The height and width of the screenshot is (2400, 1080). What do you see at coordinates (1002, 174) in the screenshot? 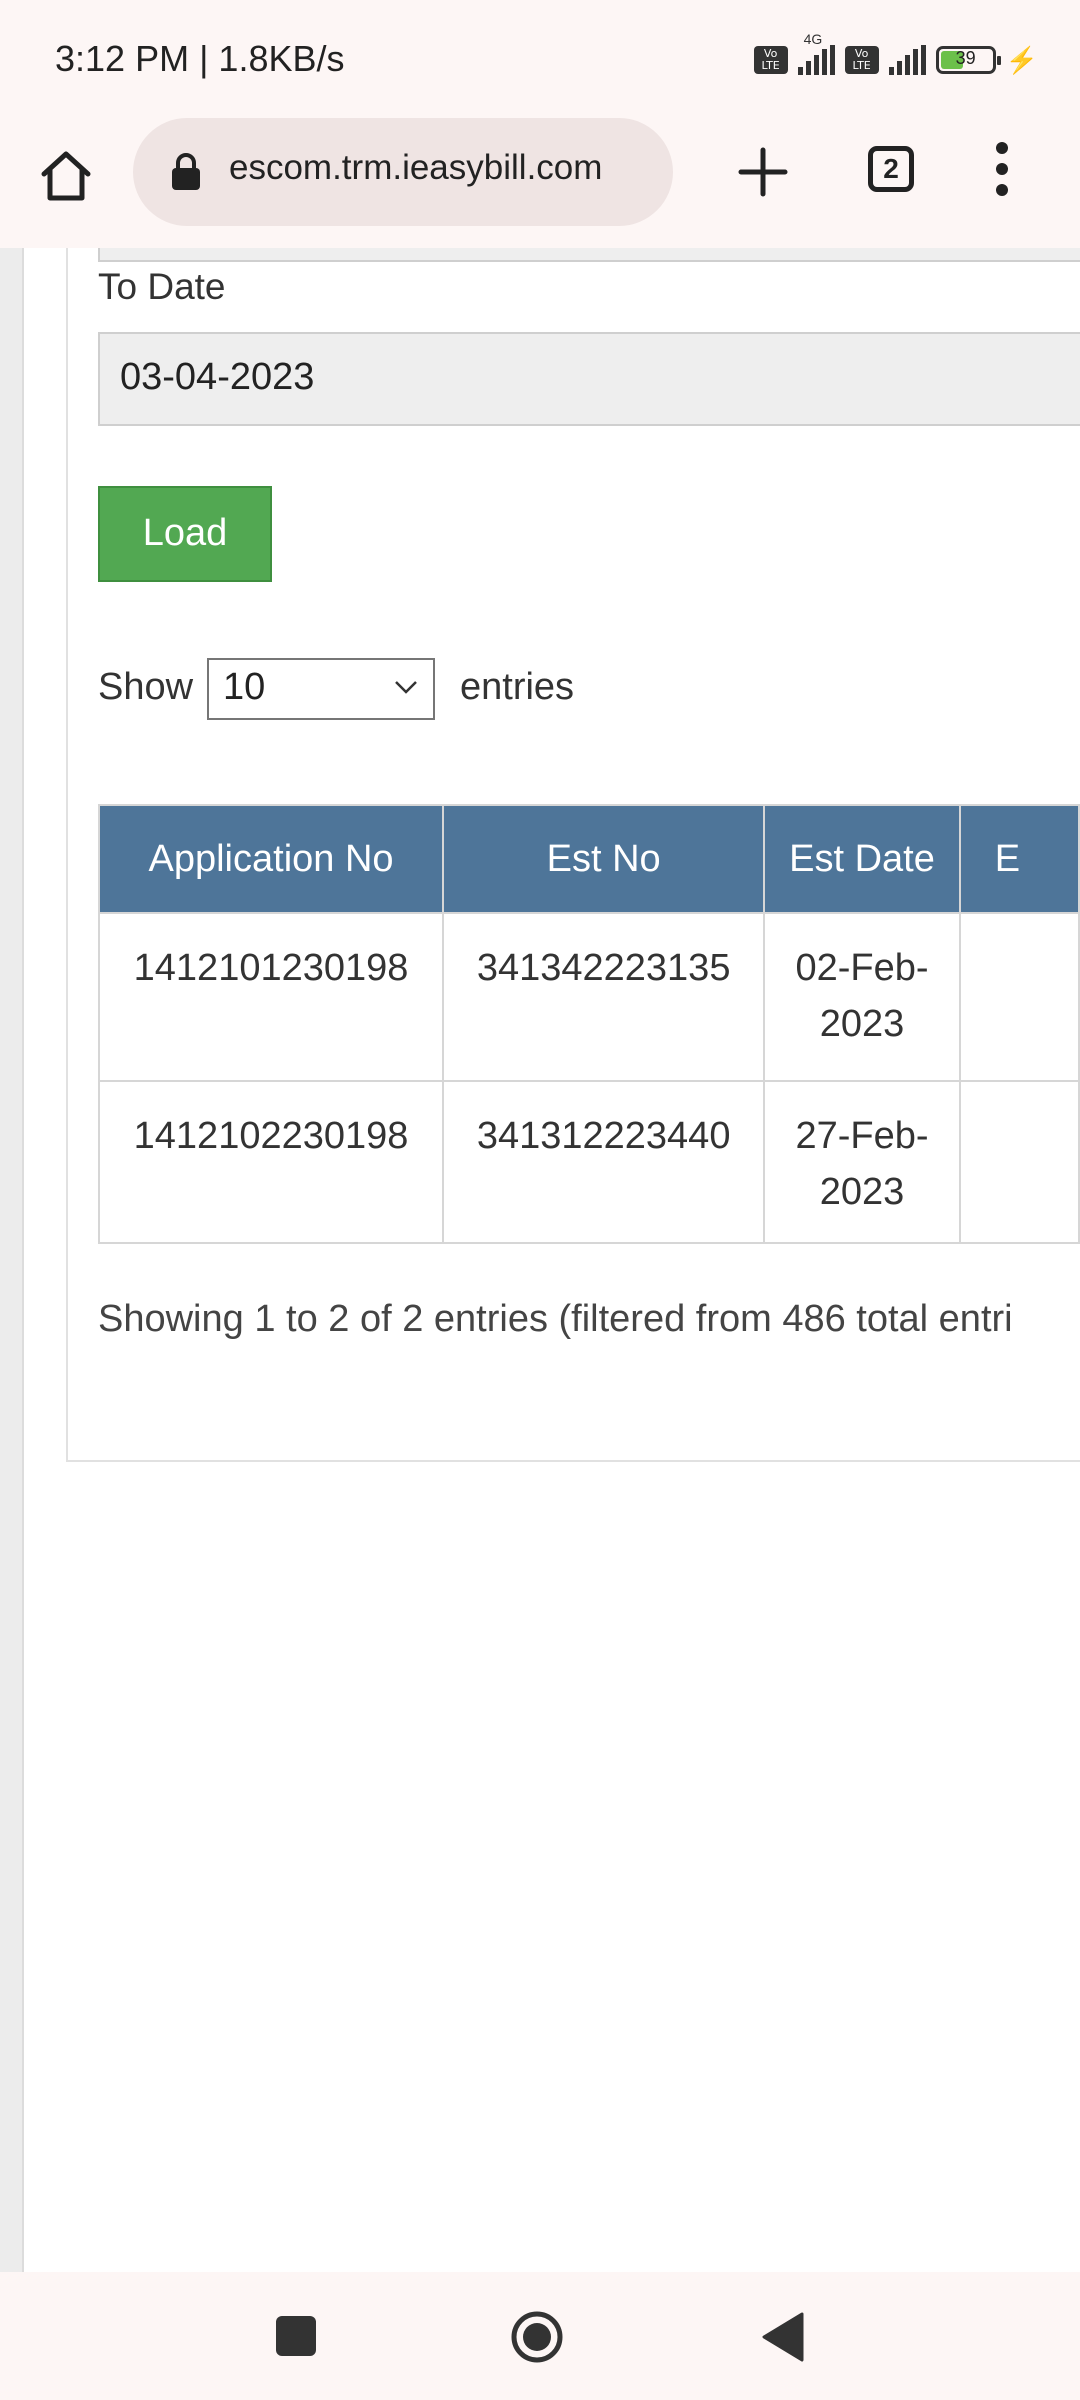
I see `more-menu-icon` at bounding box center [1002, 174].